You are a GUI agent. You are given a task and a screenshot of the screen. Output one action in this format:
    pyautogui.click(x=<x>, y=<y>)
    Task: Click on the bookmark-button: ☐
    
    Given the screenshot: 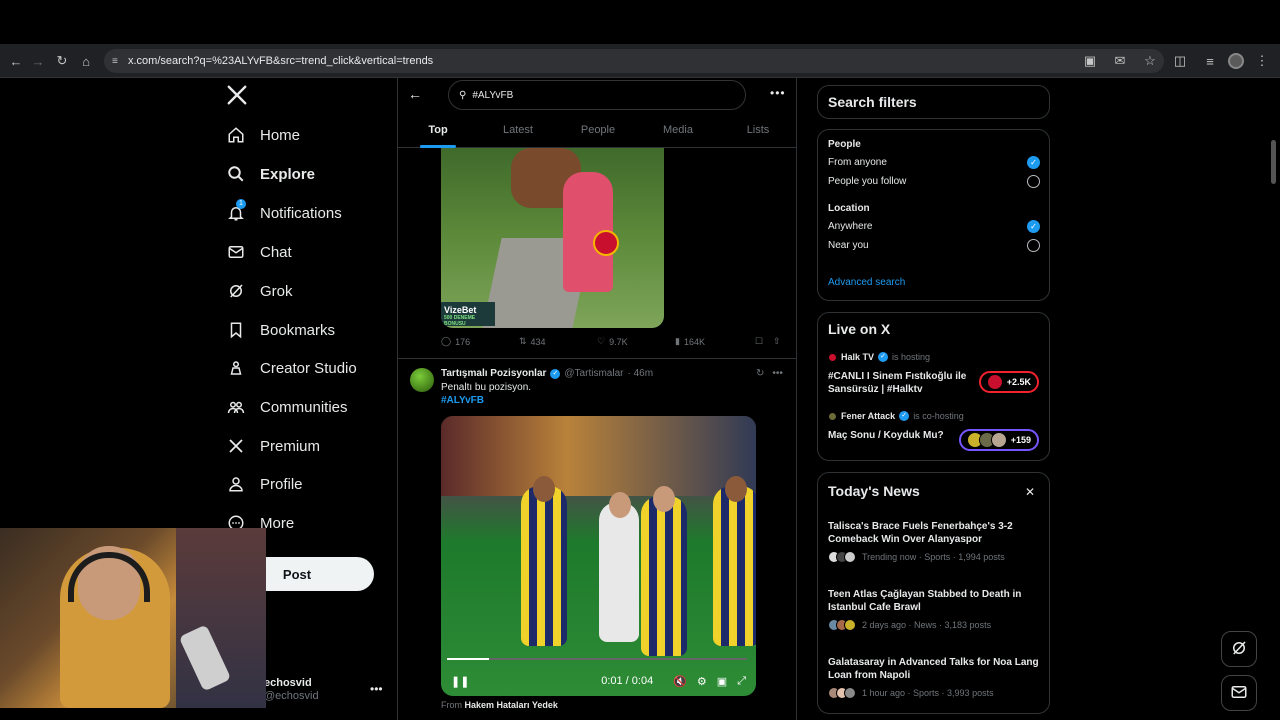 What is the action you would take?
    pyautogui.click(x=764, y=341)
    